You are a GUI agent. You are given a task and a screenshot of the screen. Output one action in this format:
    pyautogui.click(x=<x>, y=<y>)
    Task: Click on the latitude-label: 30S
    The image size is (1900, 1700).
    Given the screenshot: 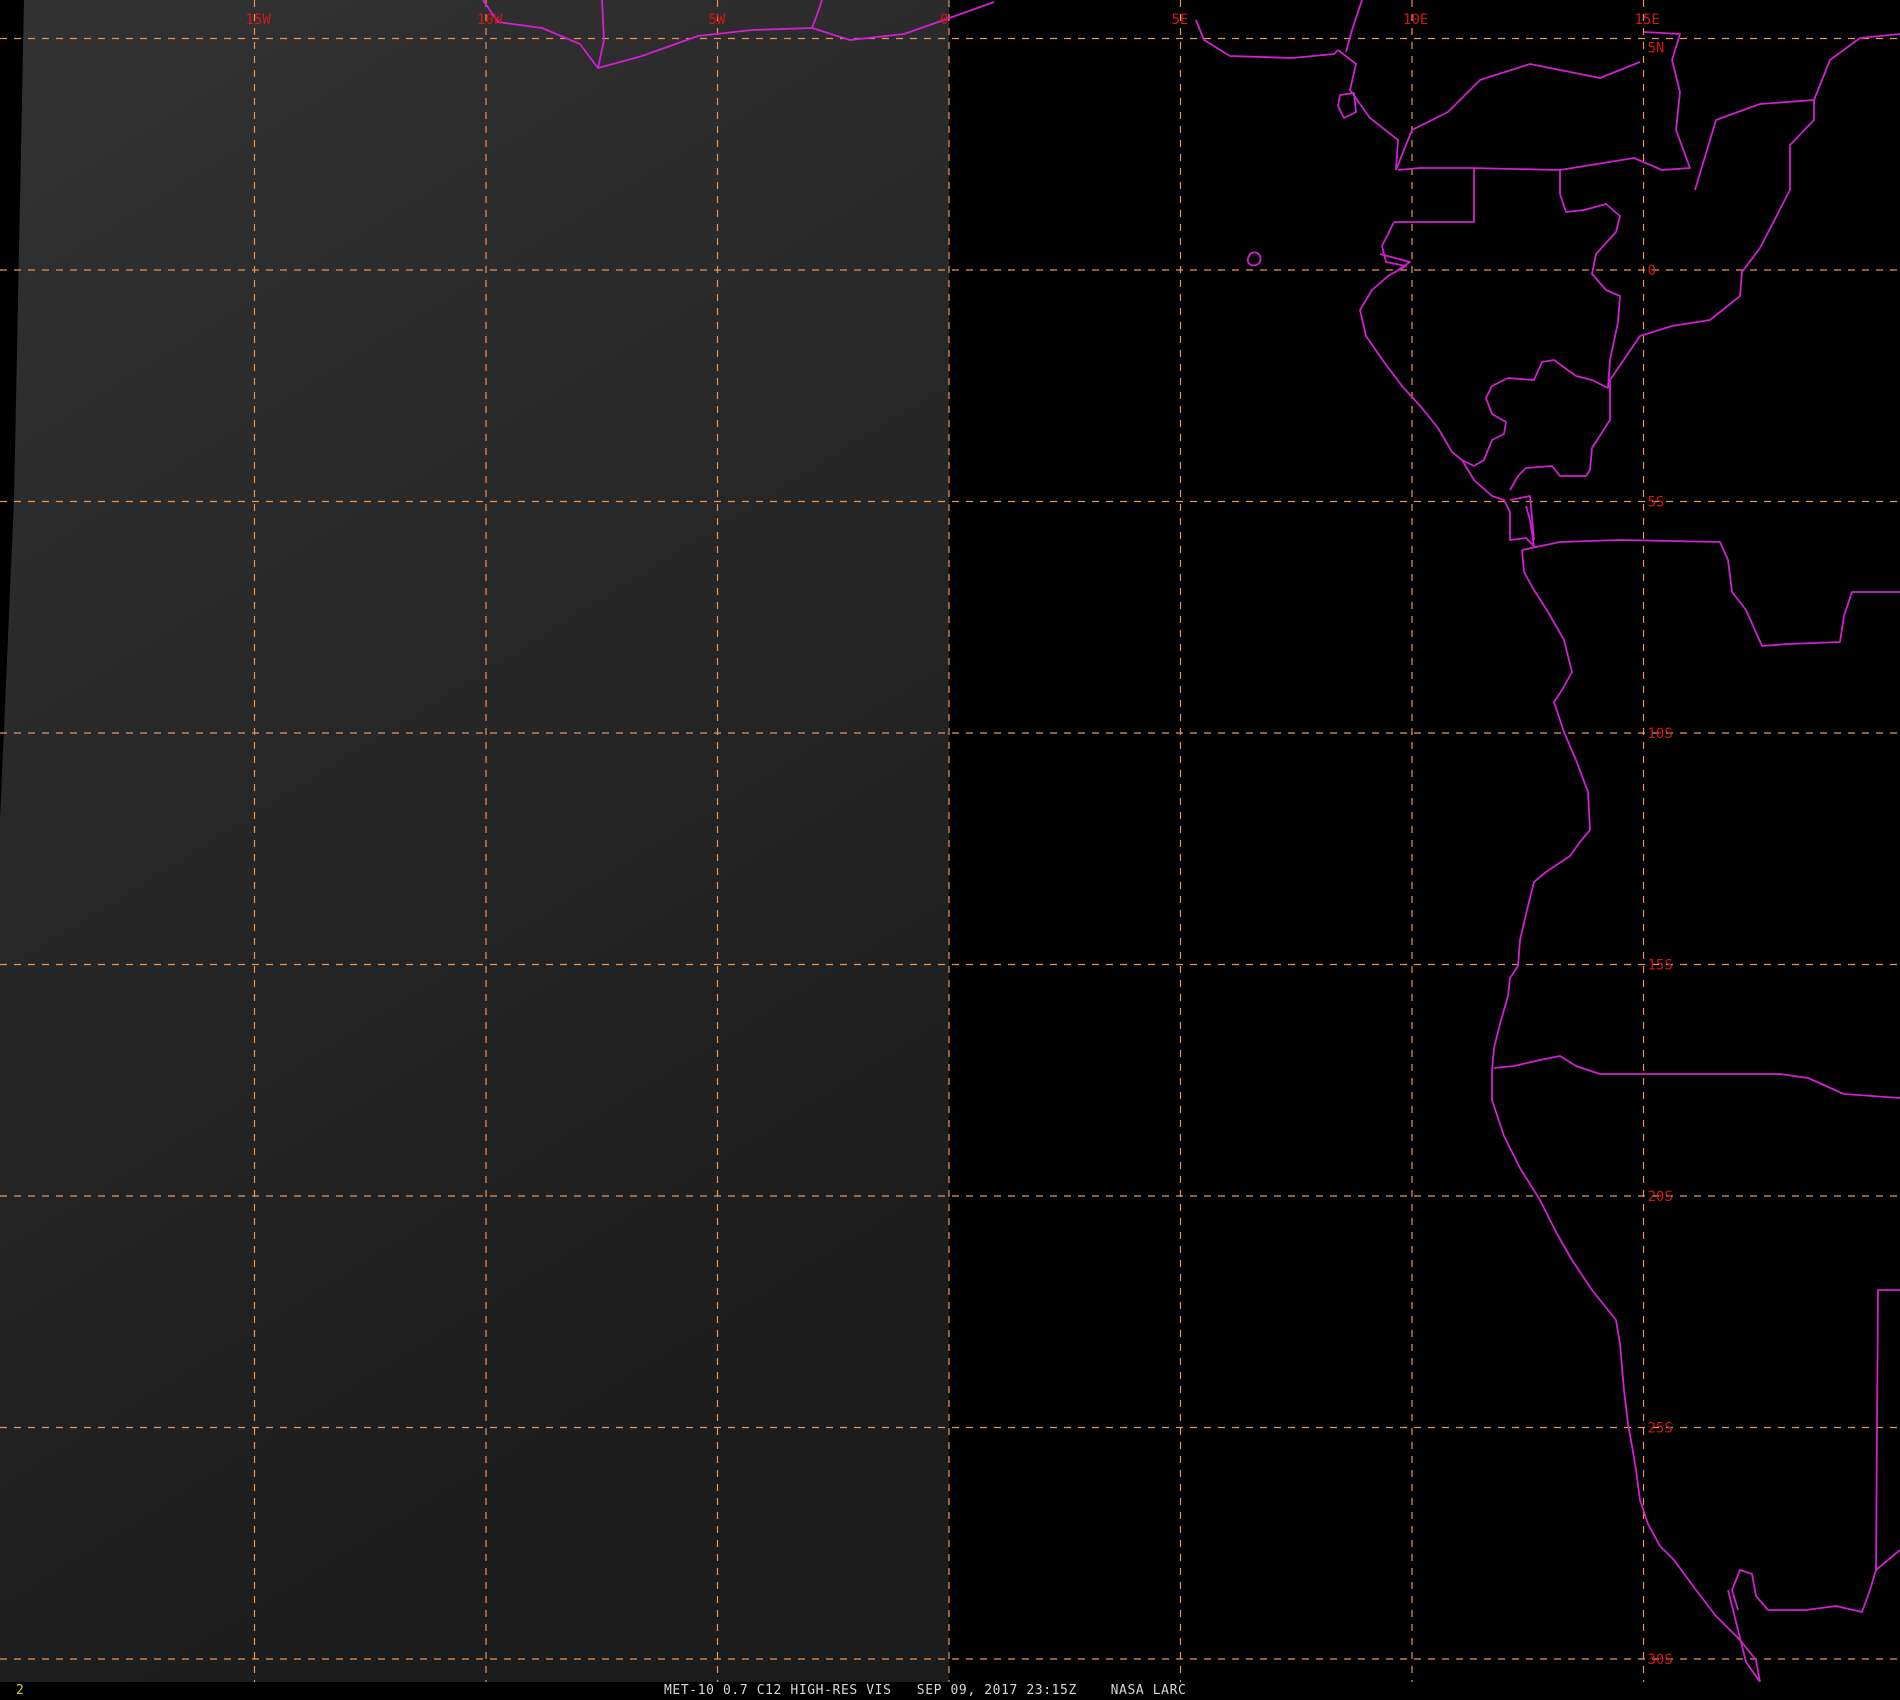 What is the action you would take?
    pyautogui.click(x=1660, y=1660)
    